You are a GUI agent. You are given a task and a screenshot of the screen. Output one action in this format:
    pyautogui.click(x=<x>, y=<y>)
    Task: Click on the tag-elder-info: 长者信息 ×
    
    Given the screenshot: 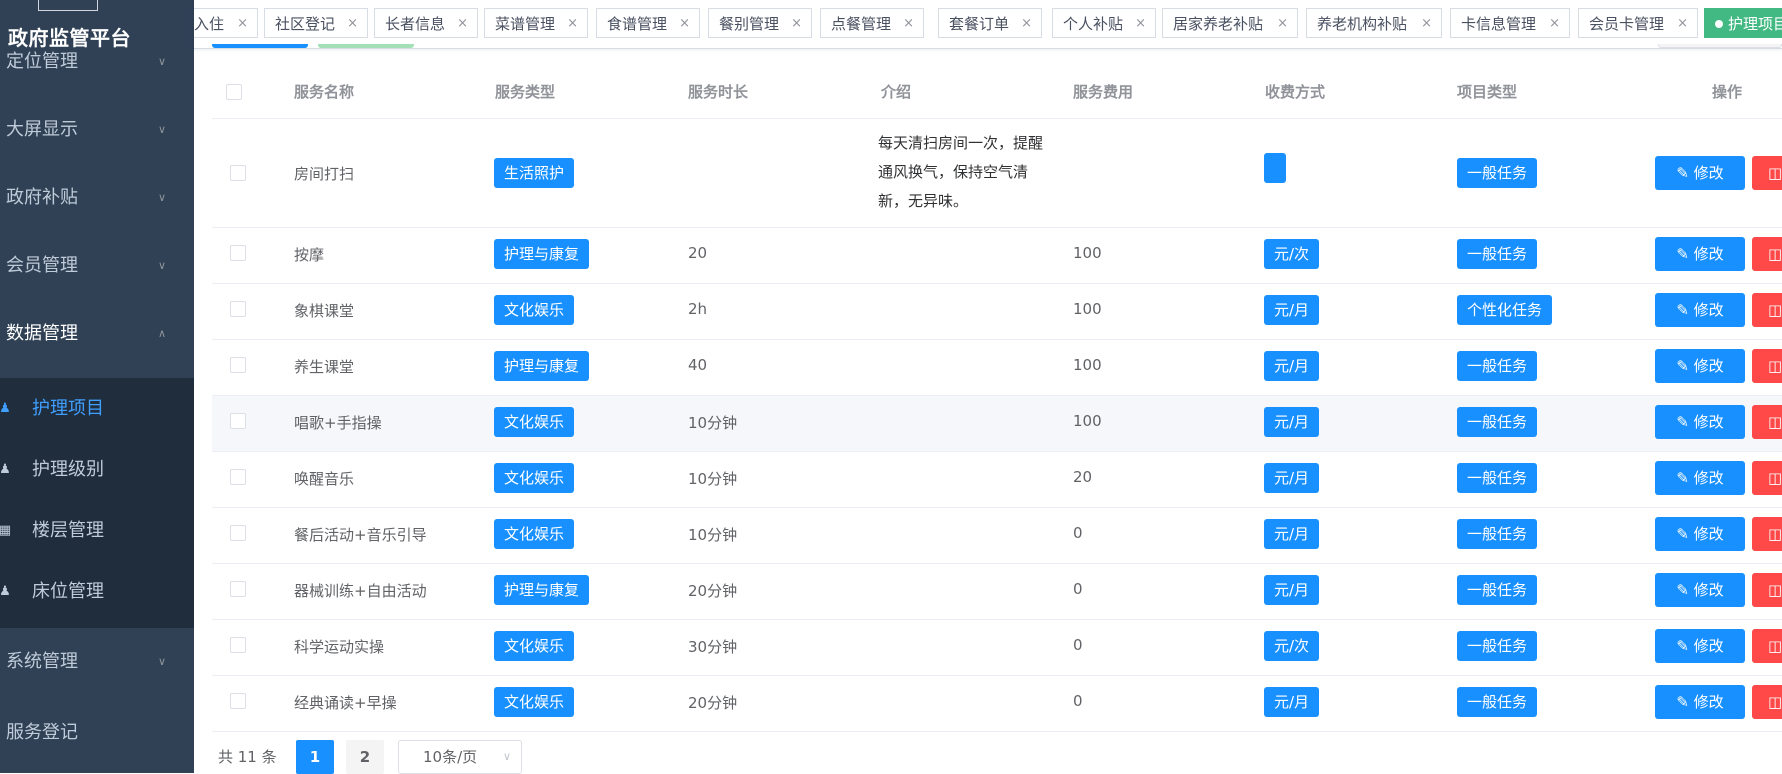 What is the action you would take?
    pyautogui.click(x=426, y=23)
    